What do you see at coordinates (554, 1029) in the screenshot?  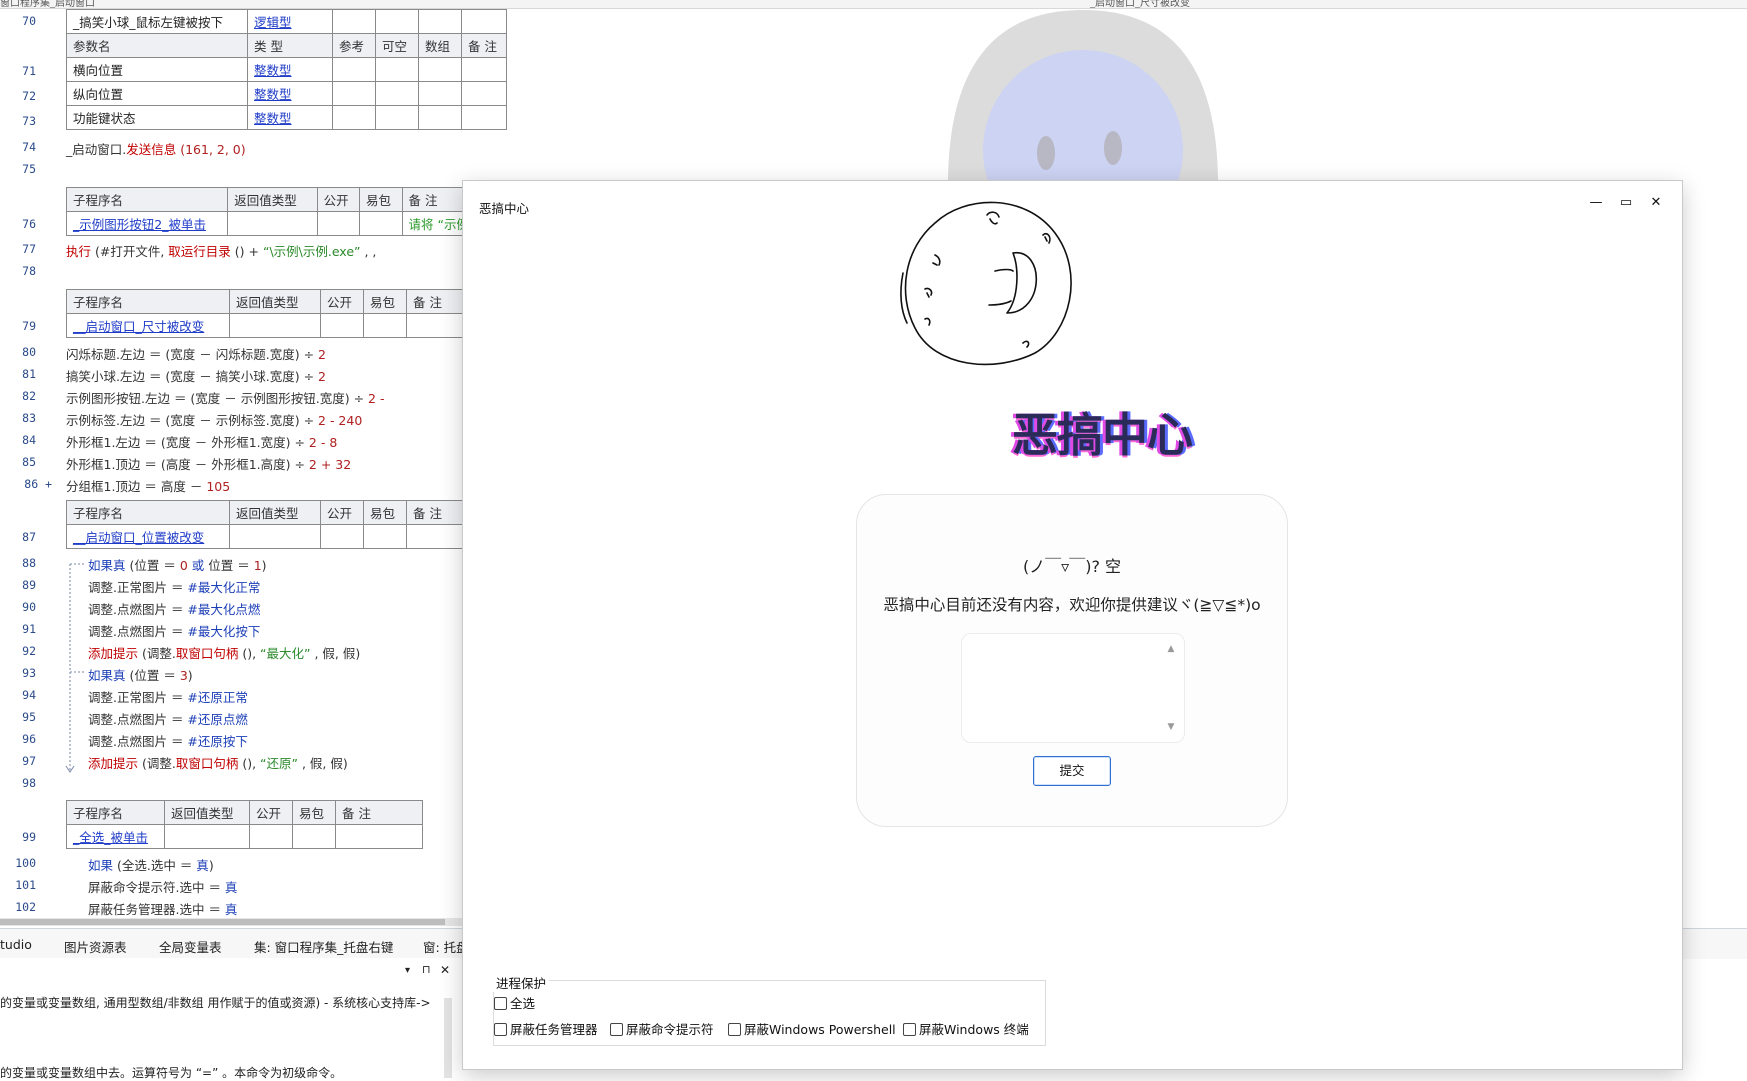 I see `checkbox-label: 屏蔽任务管理器` at bounding box center [554, 1029].